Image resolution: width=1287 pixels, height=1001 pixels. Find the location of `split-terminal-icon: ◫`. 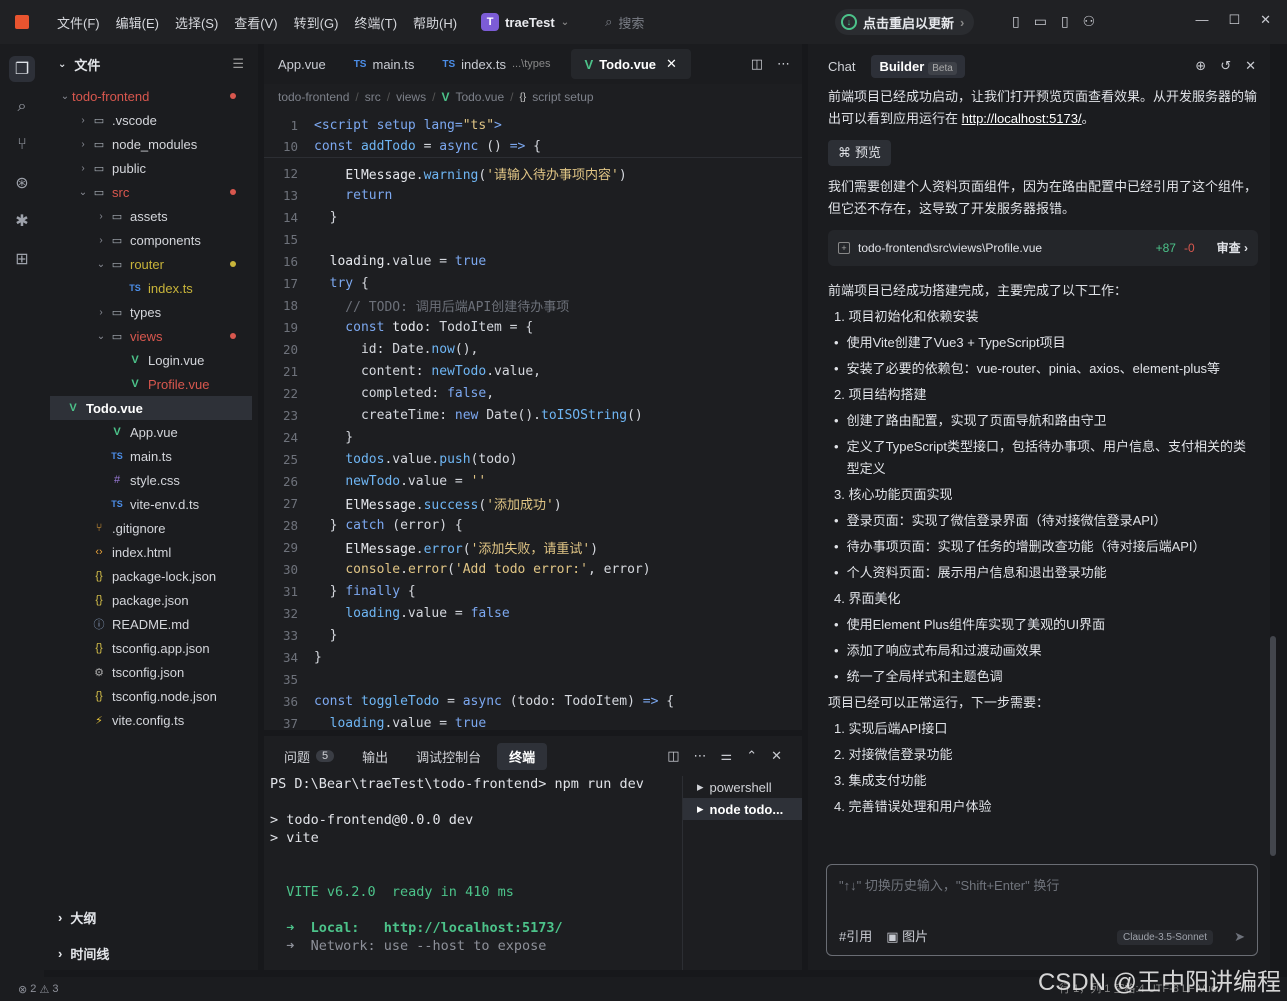

split-terminal-icon: ◫ is located at coordinates (673, 756).